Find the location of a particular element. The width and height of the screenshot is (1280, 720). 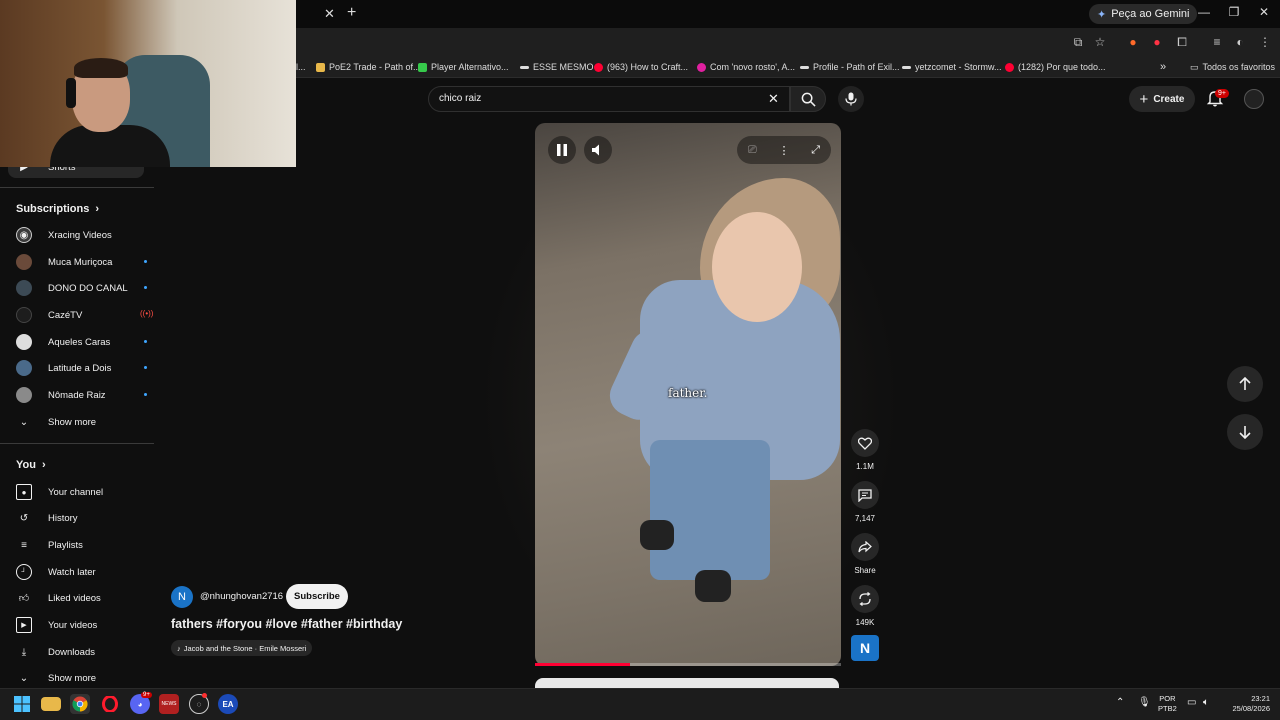

search-icon is located at coordinates (808, 99).